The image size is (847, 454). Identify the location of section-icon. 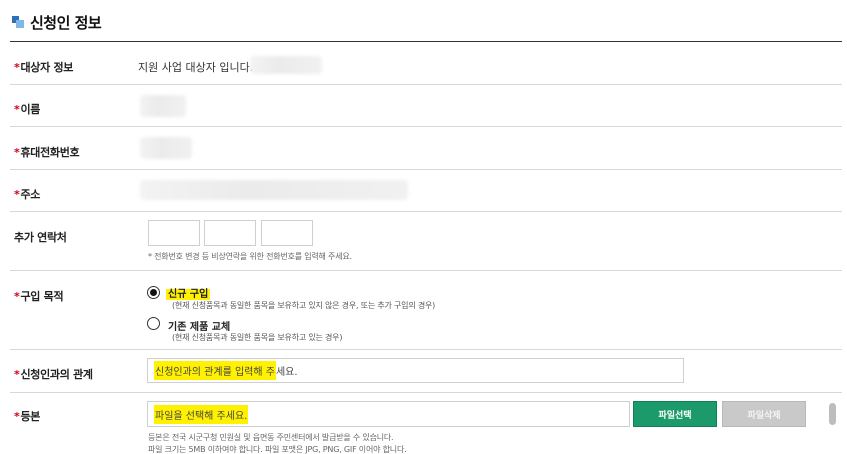
(18, 22).